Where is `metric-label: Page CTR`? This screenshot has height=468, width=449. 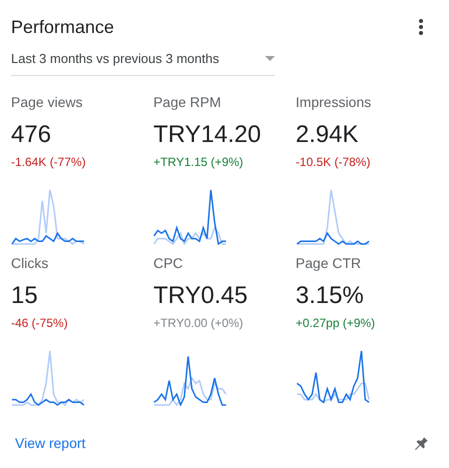 metric-label: Page CTR is located at coordinates (329, 263).